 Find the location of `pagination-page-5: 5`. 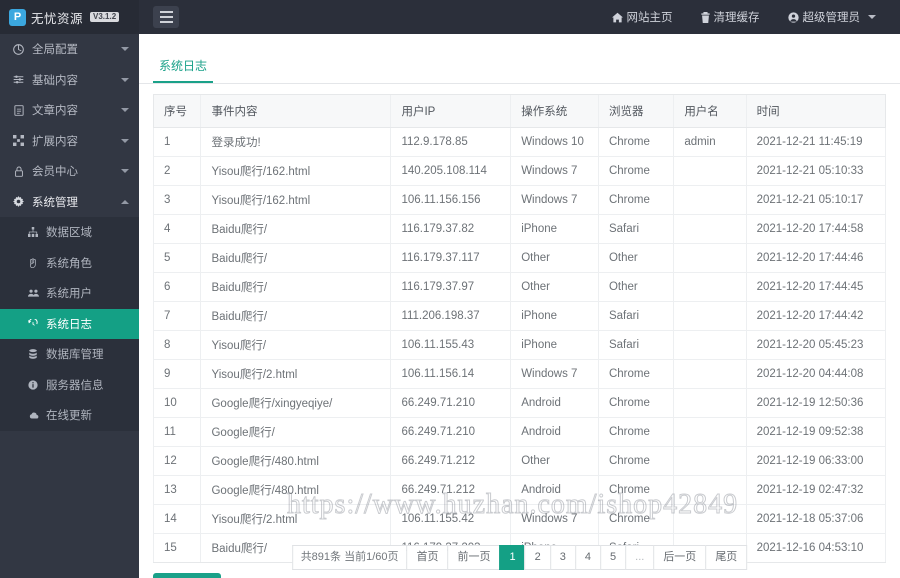

pagination-page-5: 5 is located at coordinates (613, 557).